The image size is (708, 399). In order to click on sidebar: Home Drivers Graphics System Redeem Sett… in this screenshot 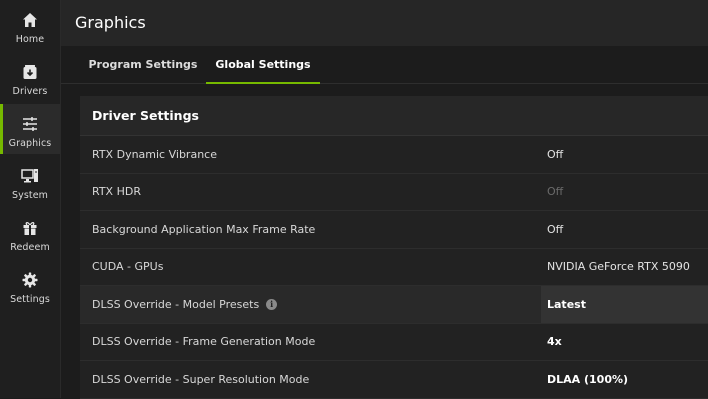, I will do `click(30, 199)`.